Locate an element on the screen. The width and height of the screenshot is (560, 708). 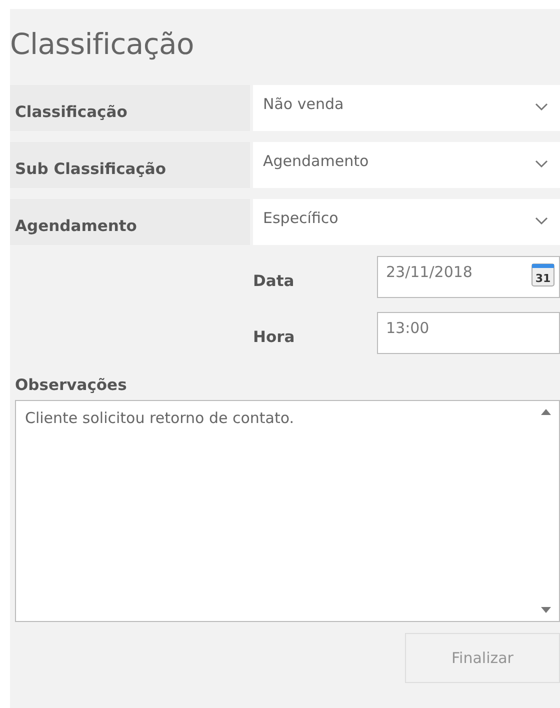
scroll-down-icon is located at coordinates (546, 610).